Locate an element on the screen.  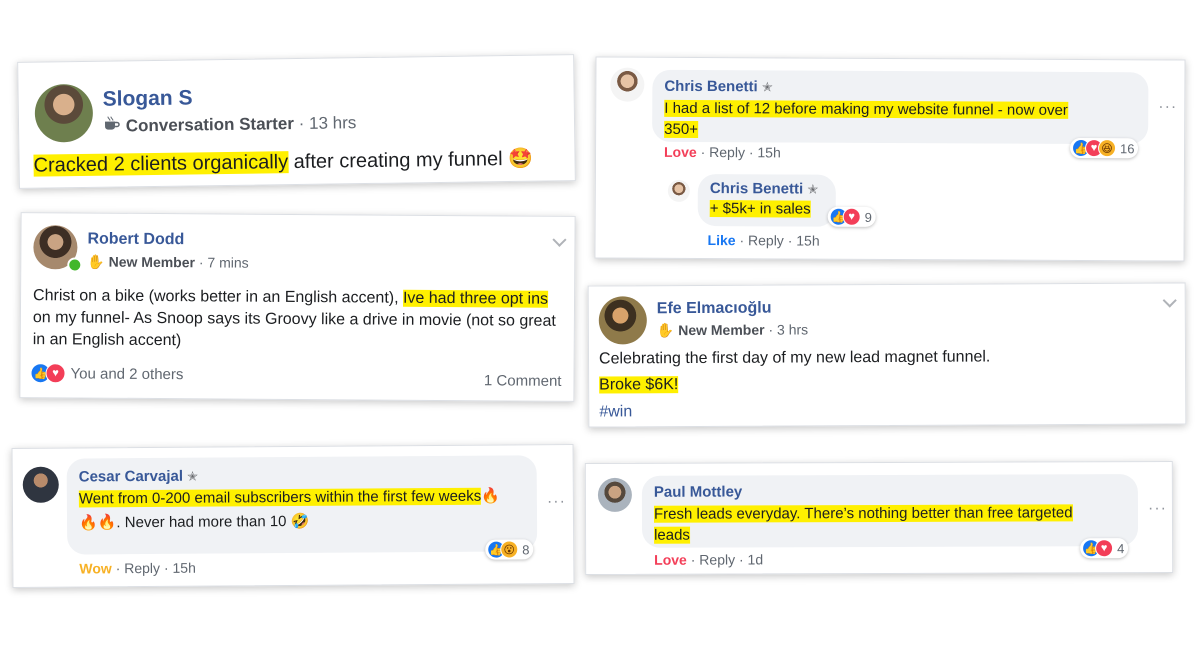
fire-emoji-icon: 🔥 is located at coordinates (490, 496).